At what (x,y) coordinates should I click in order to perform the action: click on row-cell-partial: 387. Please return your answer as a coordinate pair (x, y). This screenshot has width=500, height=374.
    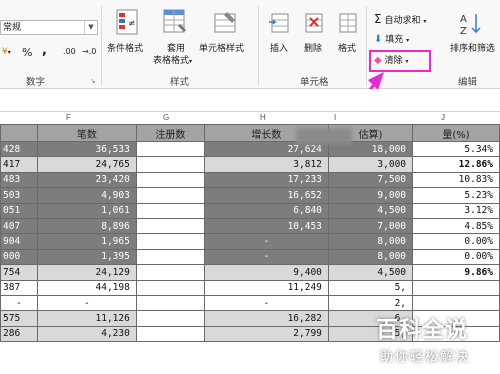
    Looking at the image, I should click on (19, 287).